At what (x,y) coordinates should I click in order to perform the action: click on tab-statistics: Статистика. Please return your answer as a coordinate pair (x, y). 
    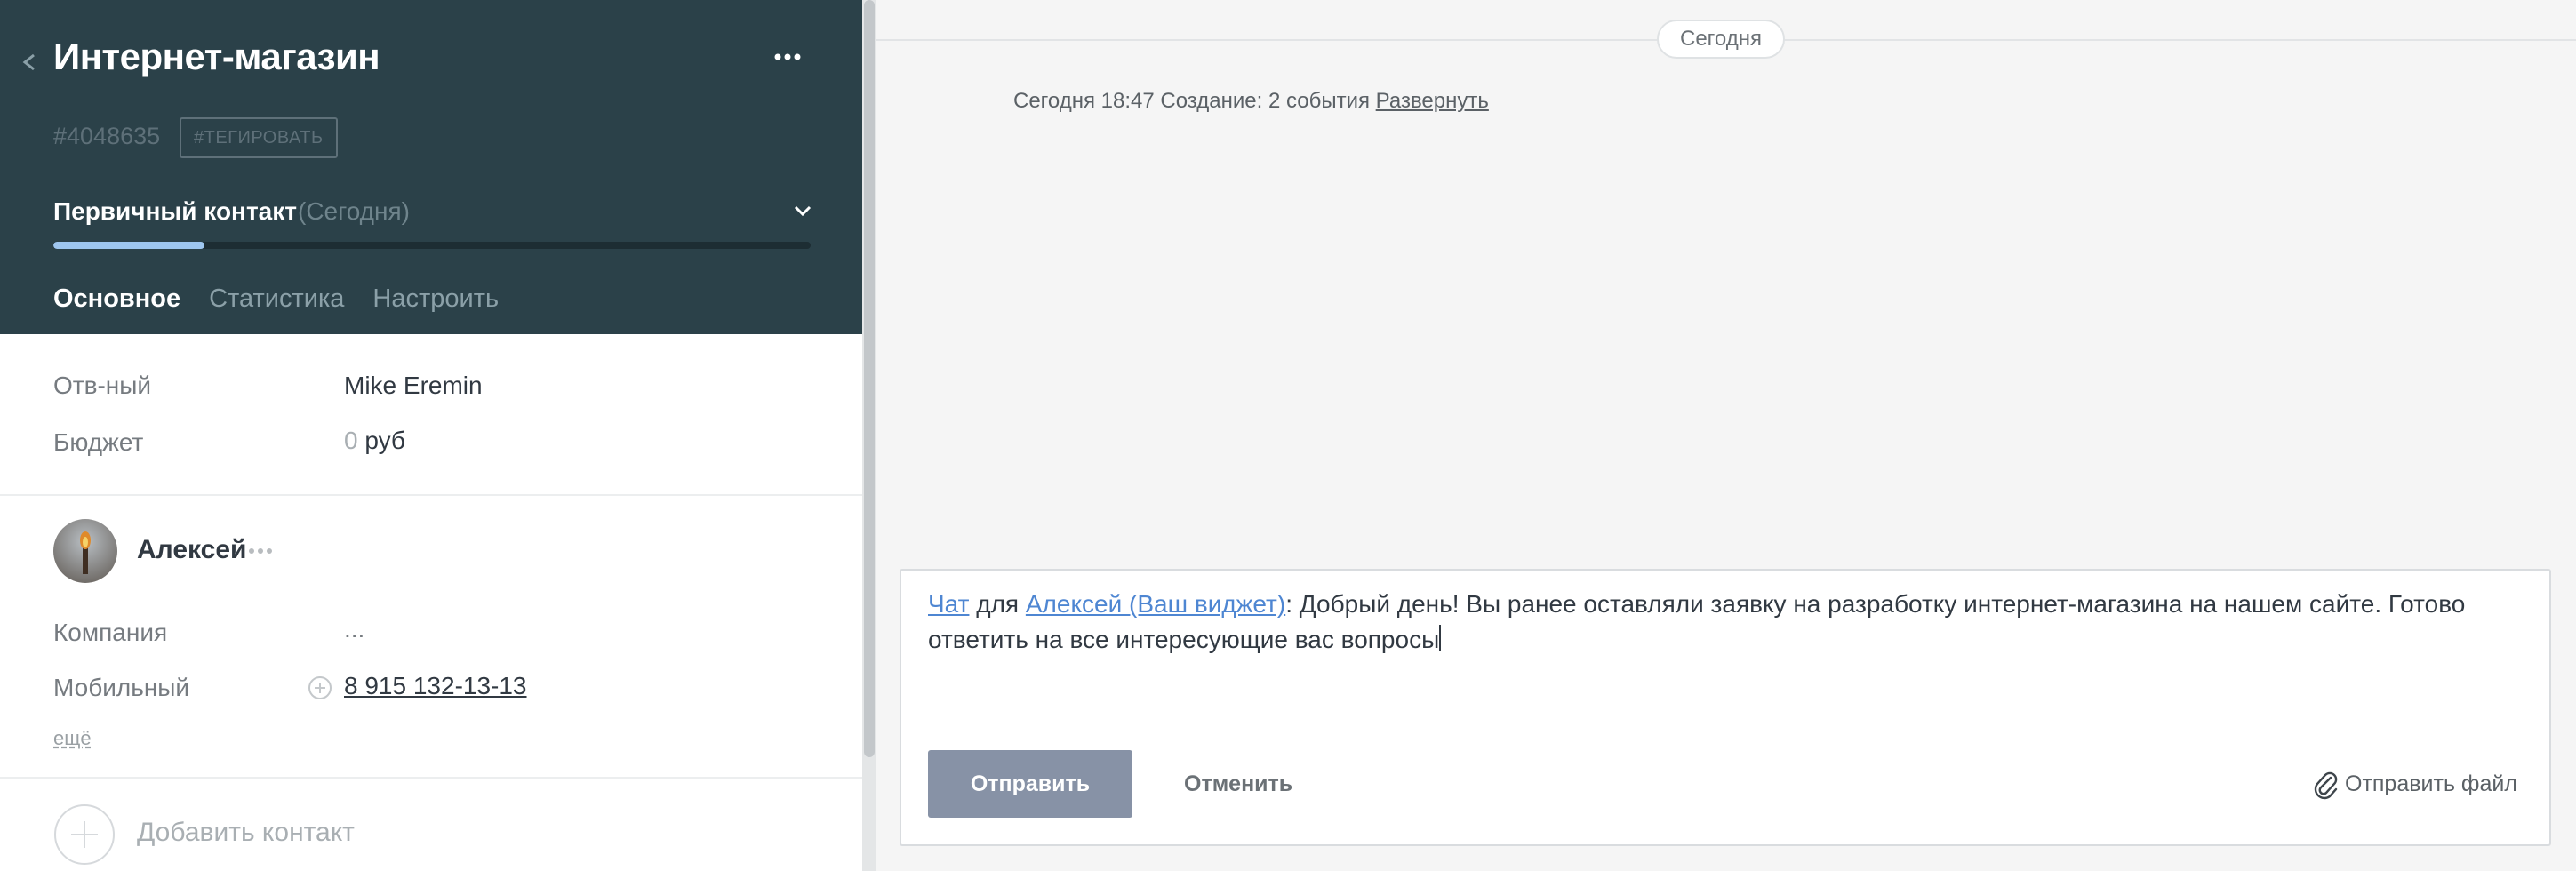
    Looking at the image, I should click on (276, 305).